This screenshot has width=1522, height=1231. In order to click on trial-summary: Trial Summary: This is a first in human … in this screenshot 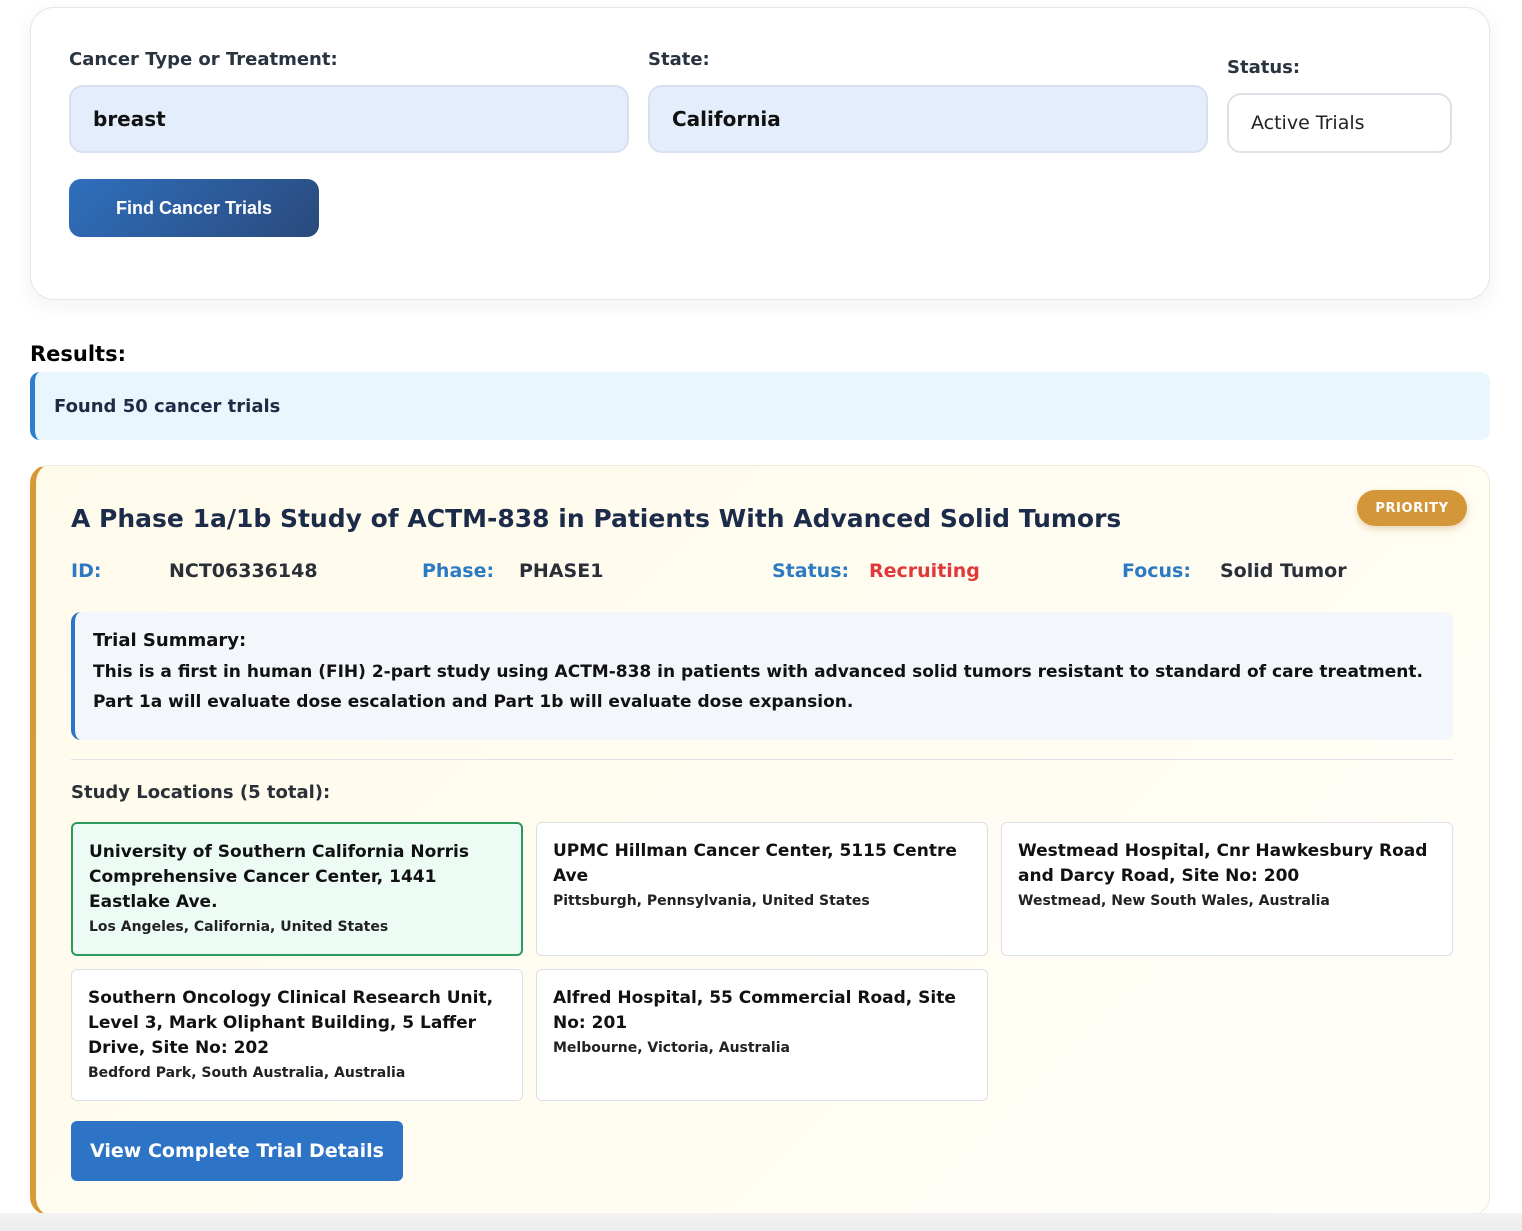, I will do `click(762, 676)`.